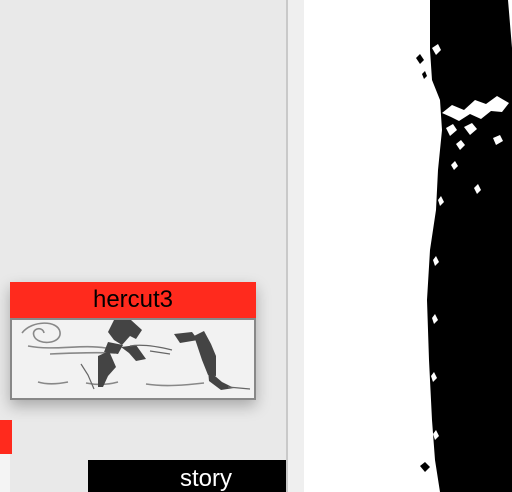 This screenshot has width=512, height=492. Describe the element at coordinates (133, 359) in the screenshot. I see `thumbnail-image` at that location.